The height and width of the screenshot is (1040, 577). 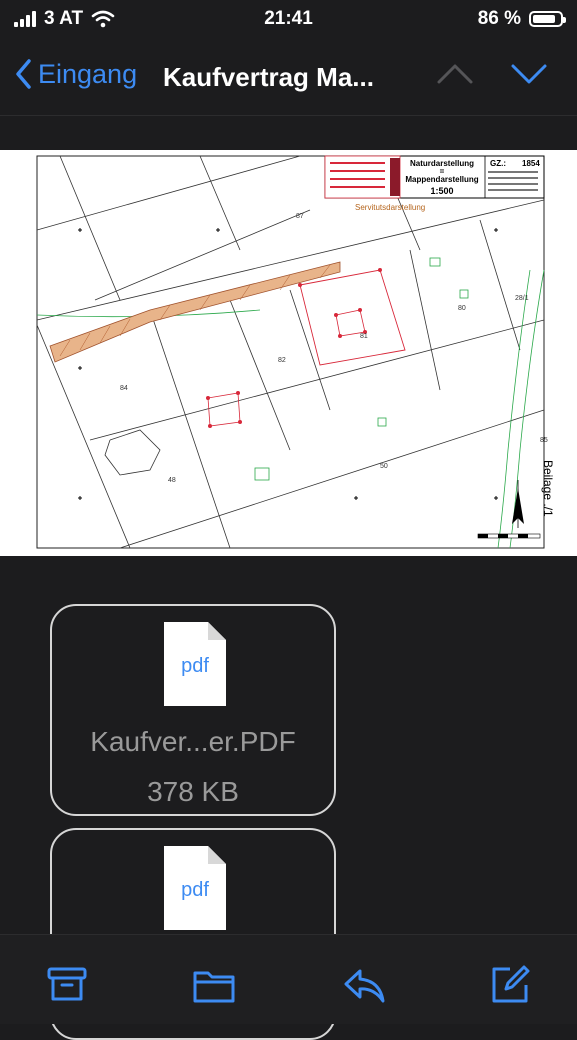 I want to click on back-label: Eingang, so click(x=88, y=73).